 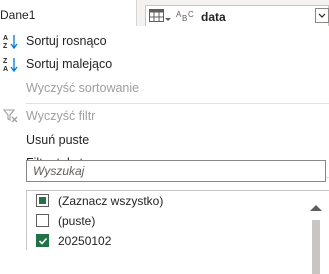 I want to click on column-header: A B C data, so click(x=237, y=15).